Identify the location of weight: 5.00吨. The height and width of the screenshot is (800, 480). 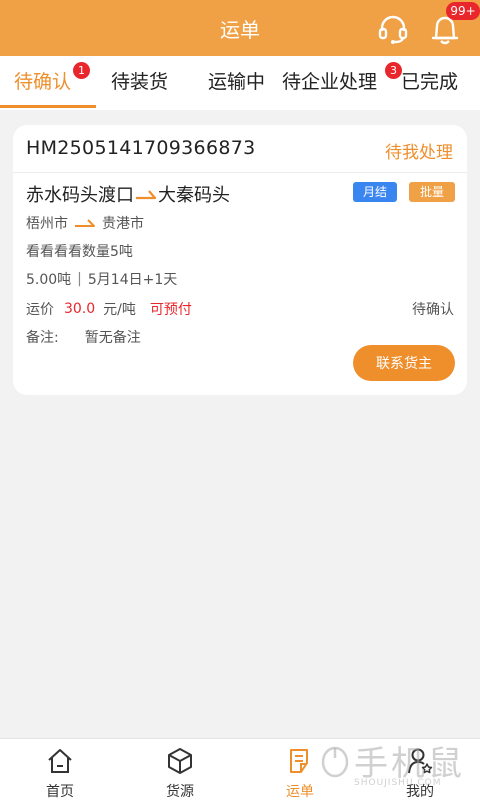
(49, 280).